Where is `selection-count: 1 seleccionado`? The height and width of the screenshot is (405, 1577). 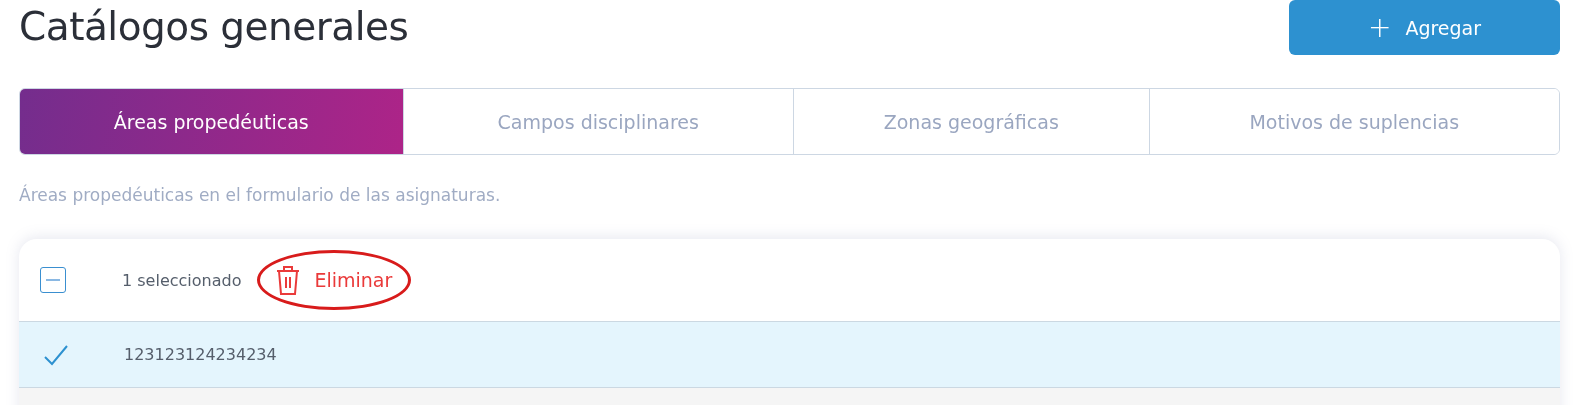
selection-count: 1 seleccionado is located at coordinates (182, 280).